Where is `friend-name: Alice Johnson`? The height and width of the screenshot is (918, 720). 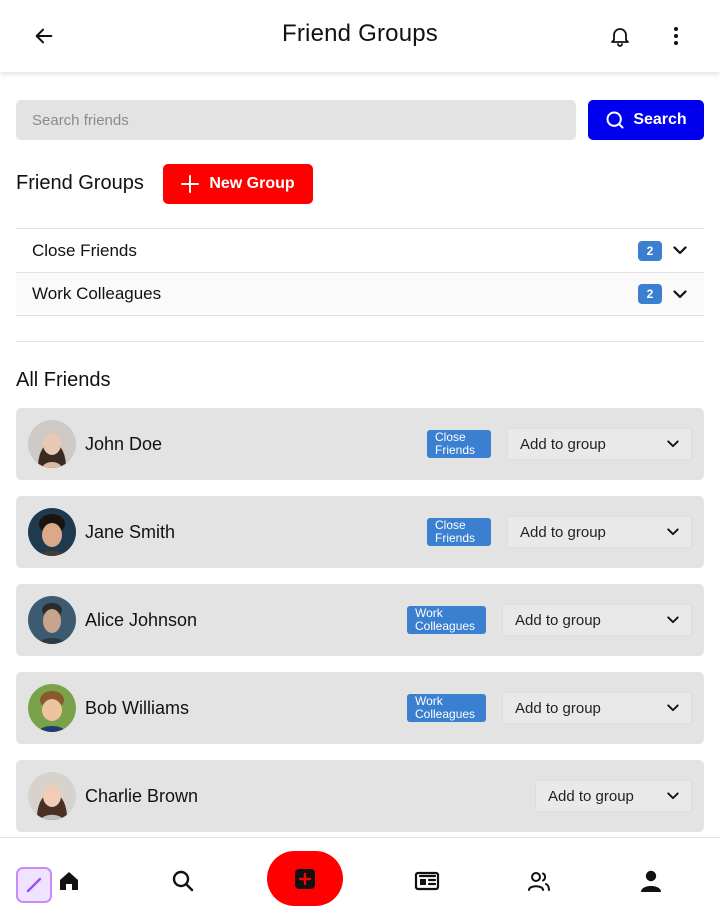 friend-name: Alice Johnson is located at coordinates (141, 619).